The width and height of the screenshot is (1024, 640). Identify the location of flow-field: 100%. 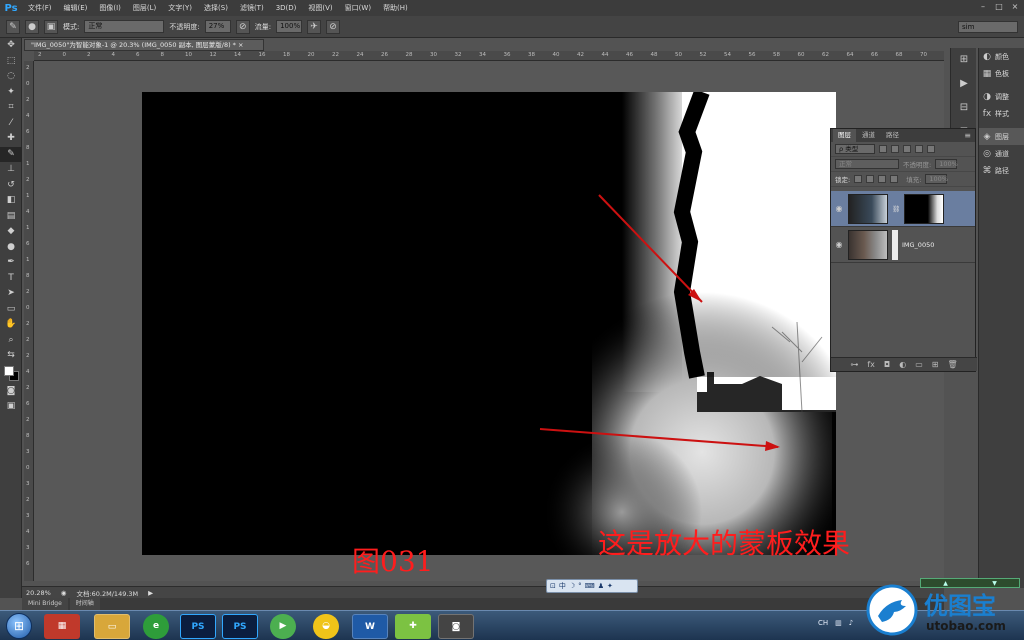
(289, 26).